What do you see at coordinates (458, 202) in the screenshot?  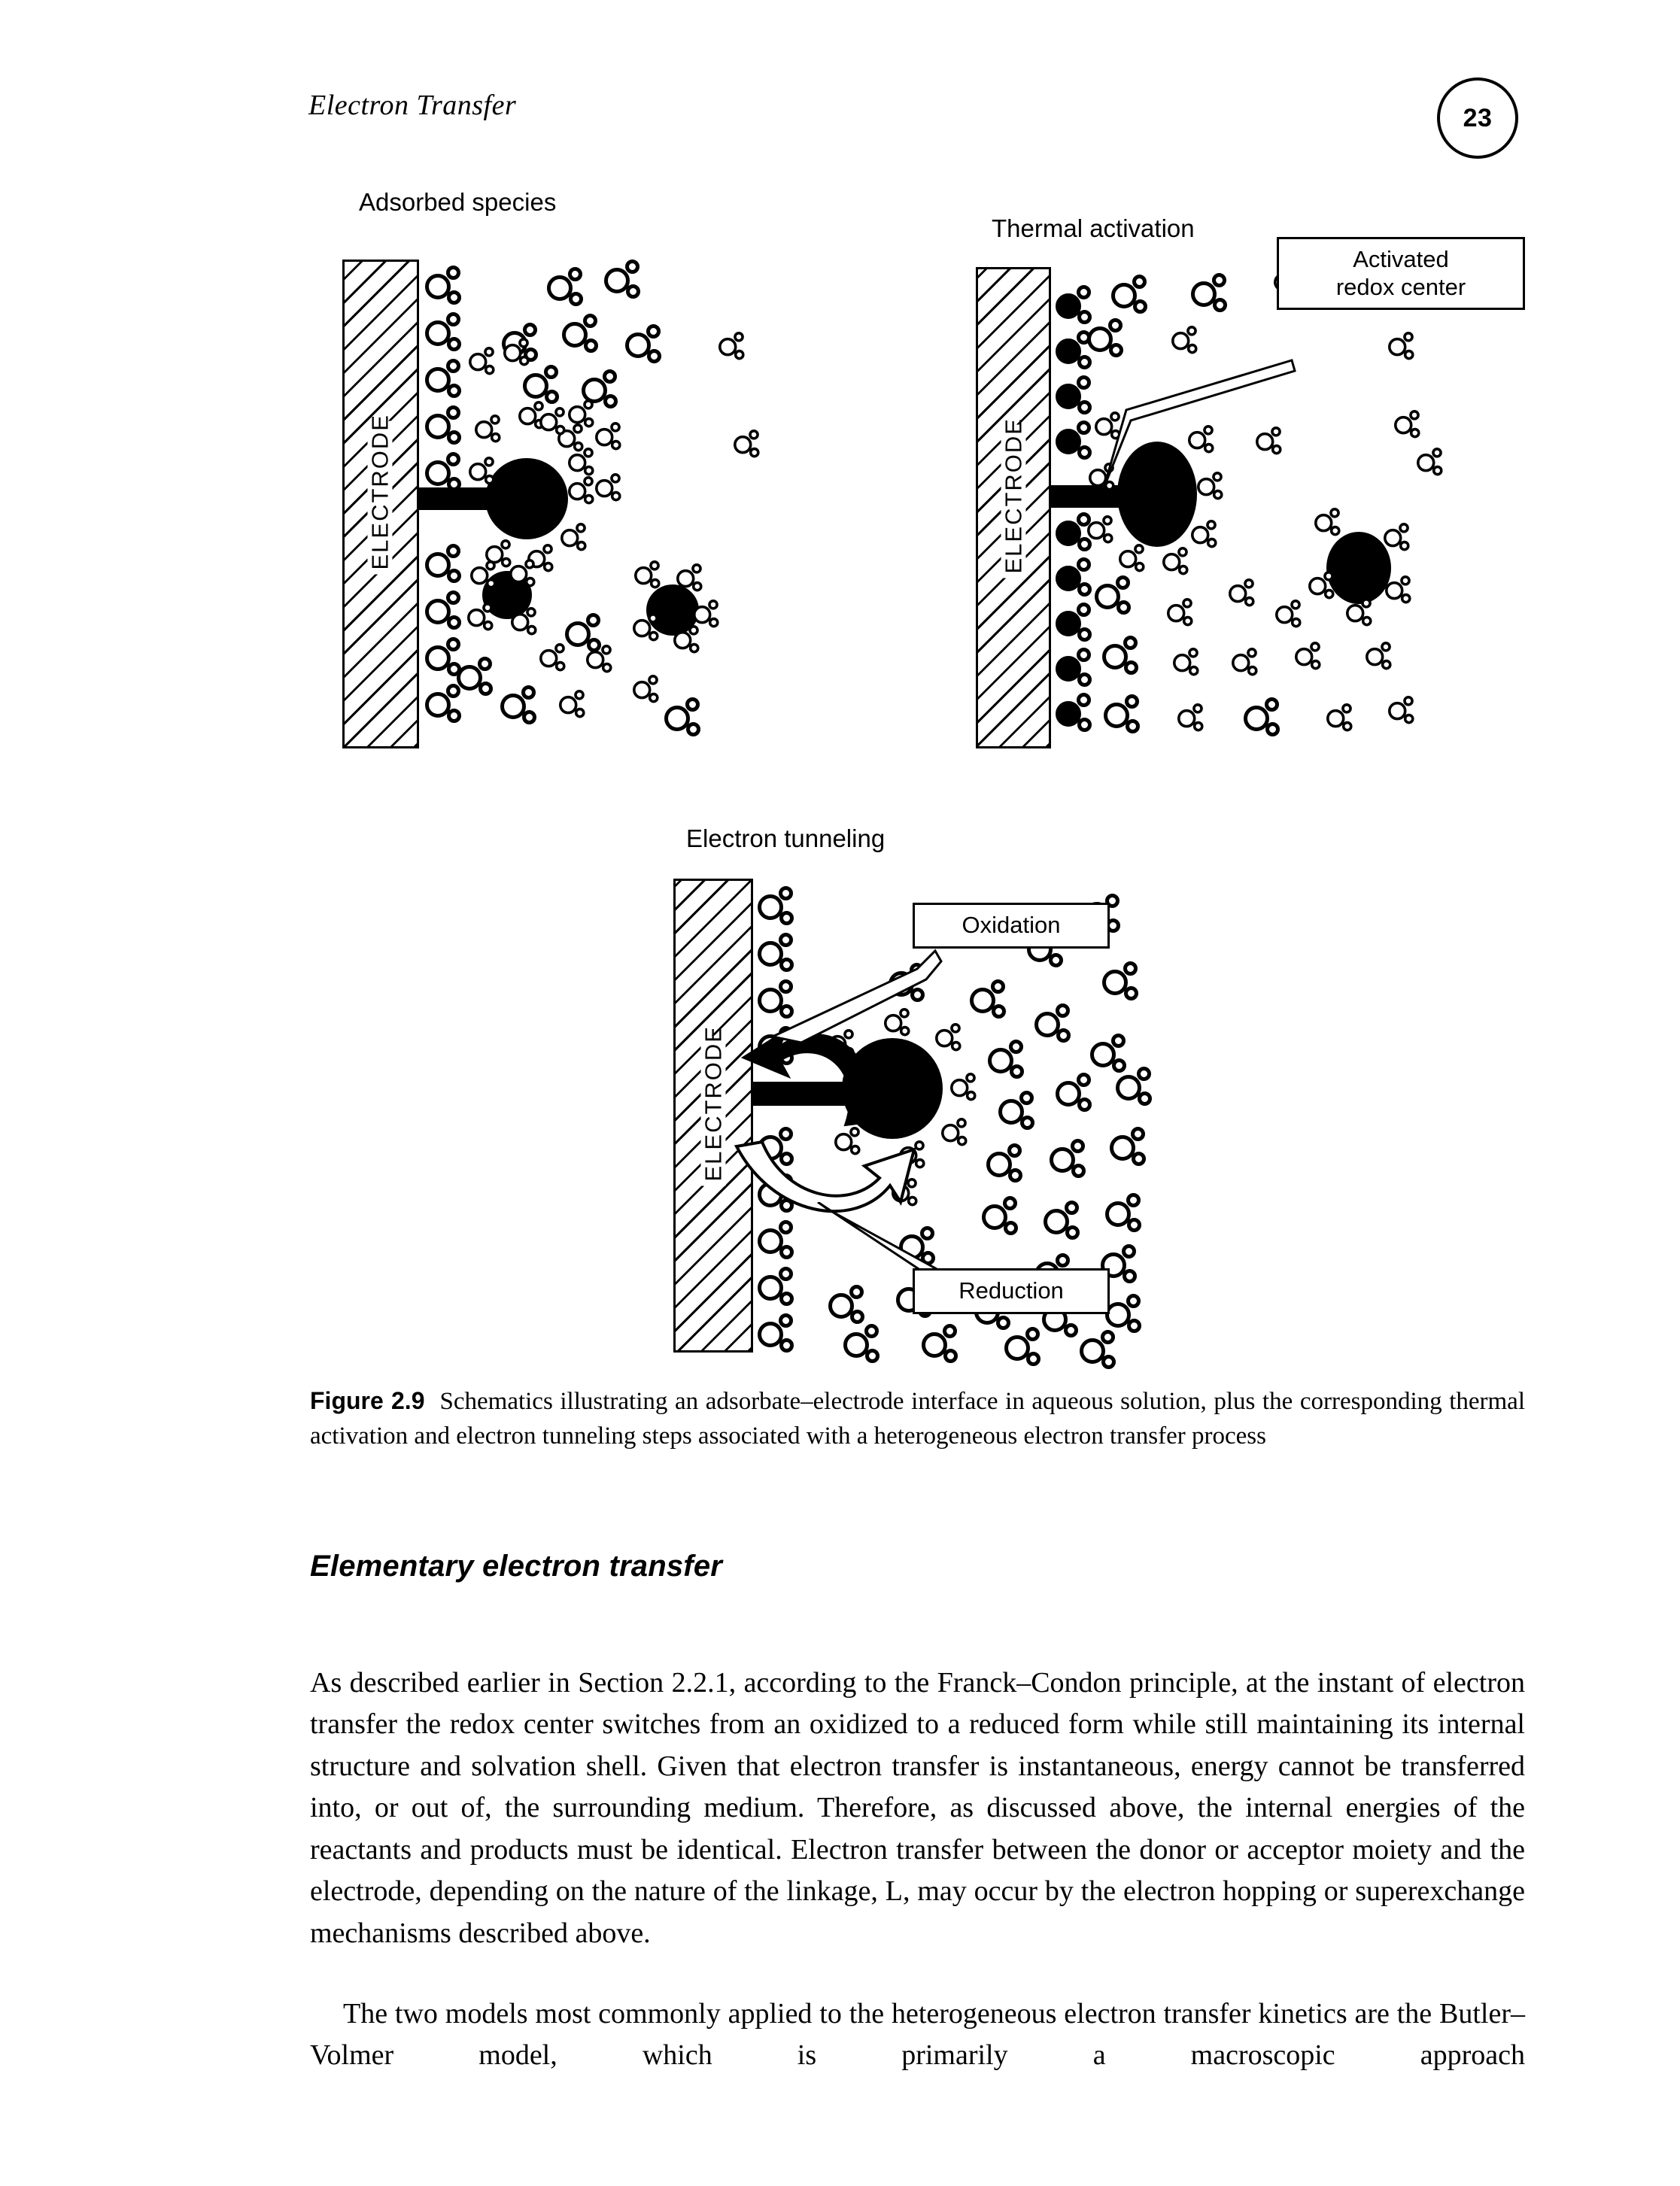 I see `panel-title-adsorbed-species: Adsorbed species` at bounding box center [458, 202].